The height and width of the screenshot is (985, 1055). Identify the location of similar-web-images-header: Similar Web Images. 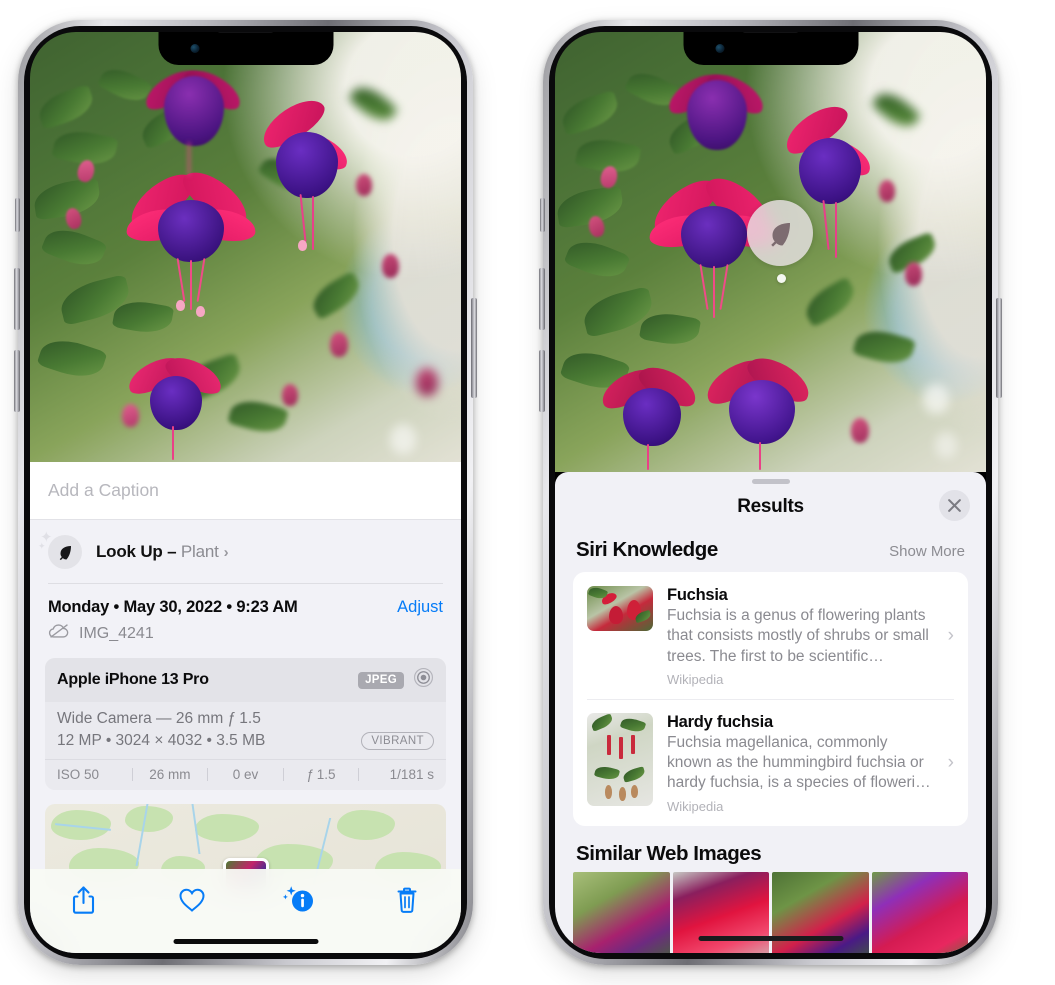
(770, 846).